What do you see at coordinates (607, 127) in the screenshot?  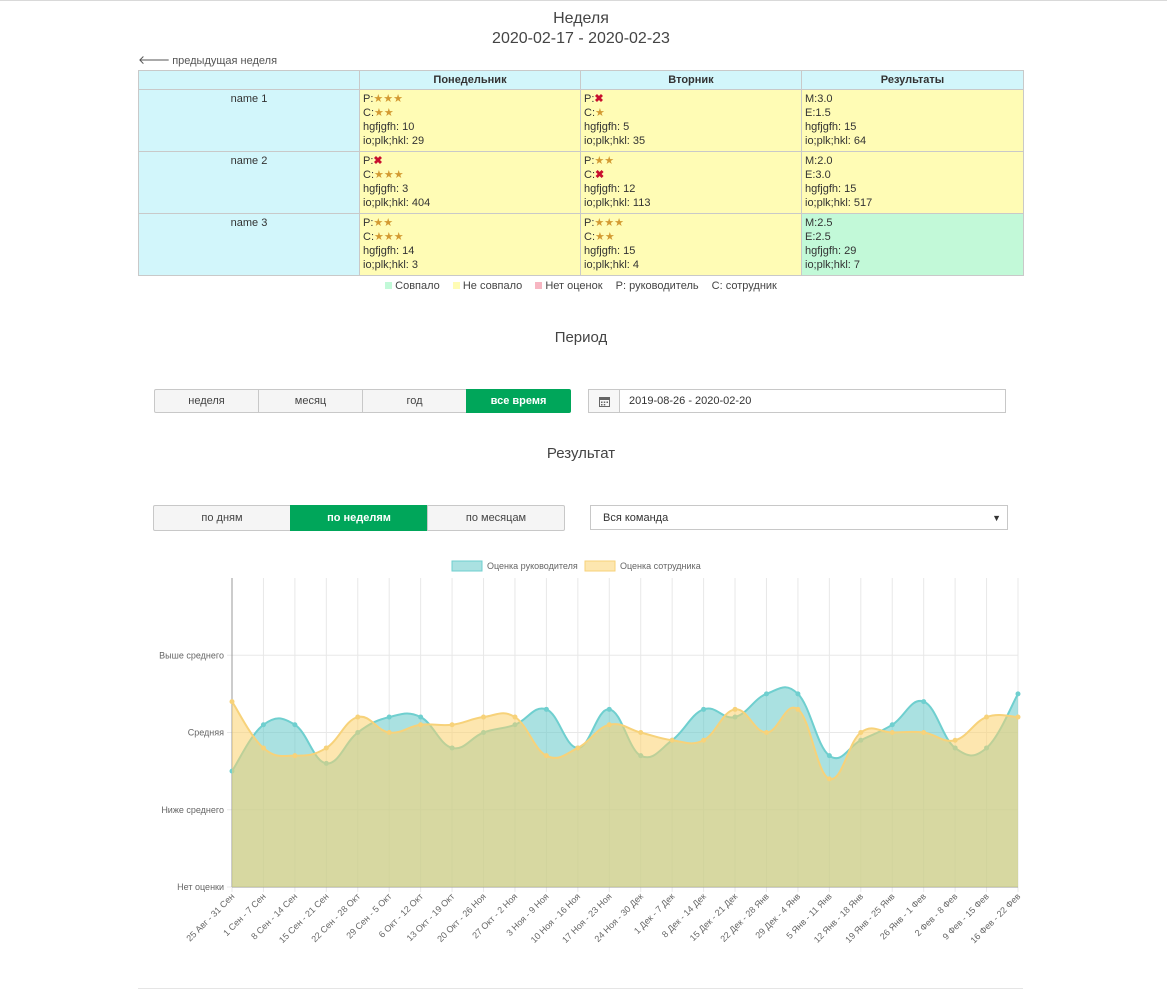 I see `metric-line: hgfjgfh: 5` at bounding box center [607, 127].